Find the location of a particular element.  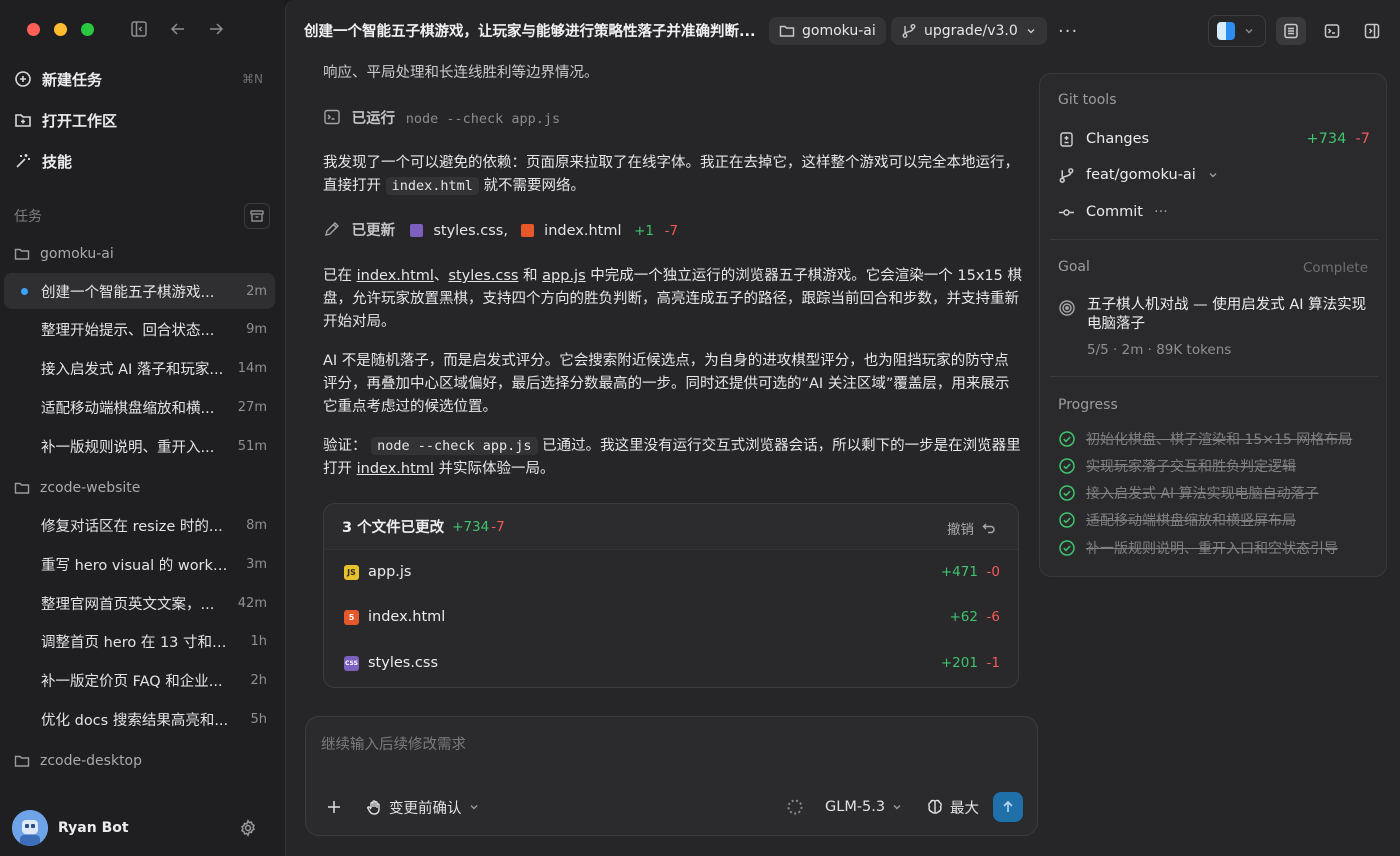

undo-icon is located at coordinates (988, 528).